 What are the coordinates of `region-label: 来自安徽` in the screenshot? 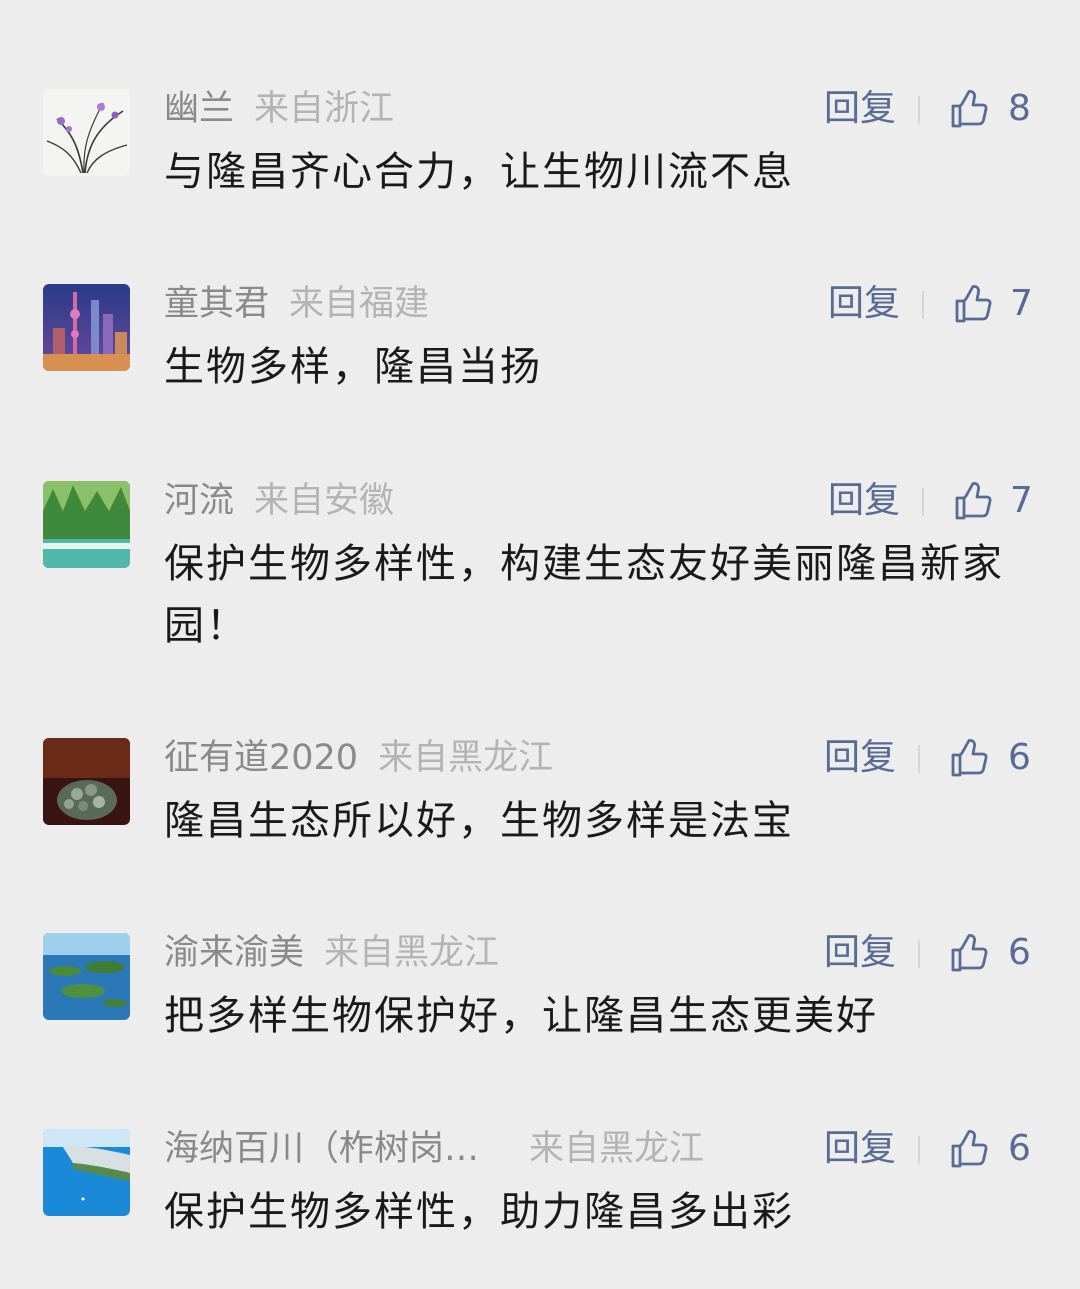 It's located at (324, 501).